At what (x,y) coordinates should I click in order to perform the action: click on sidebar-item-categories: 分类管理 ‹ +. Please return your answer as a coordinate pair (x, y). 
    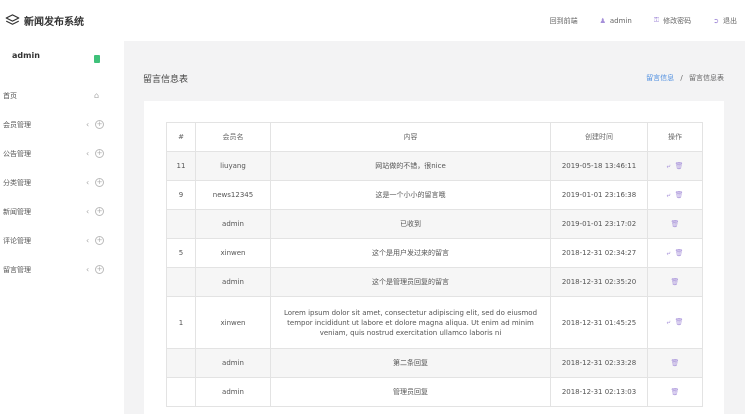
    Looking at the image, I should click on (62, 182).